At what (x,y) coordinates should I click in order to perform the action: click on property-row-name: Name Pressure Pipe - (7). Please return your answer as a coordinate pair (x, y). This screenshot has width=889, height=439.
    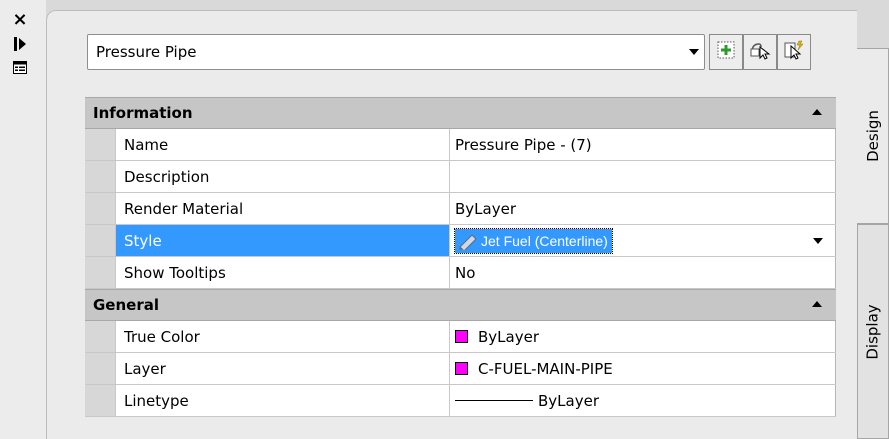
    Looking at the image, I should click on (460, 145).